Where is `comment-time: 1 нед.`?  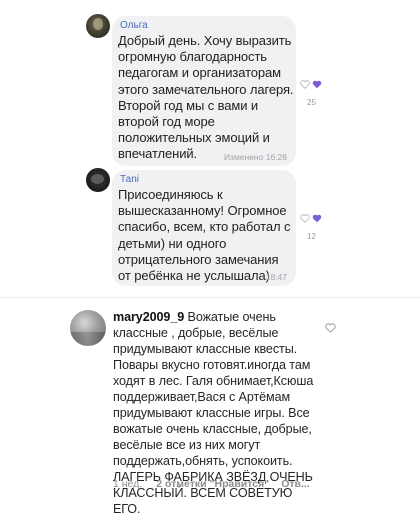 comment-time: 1 нед. is located at coordinates (128, 484).